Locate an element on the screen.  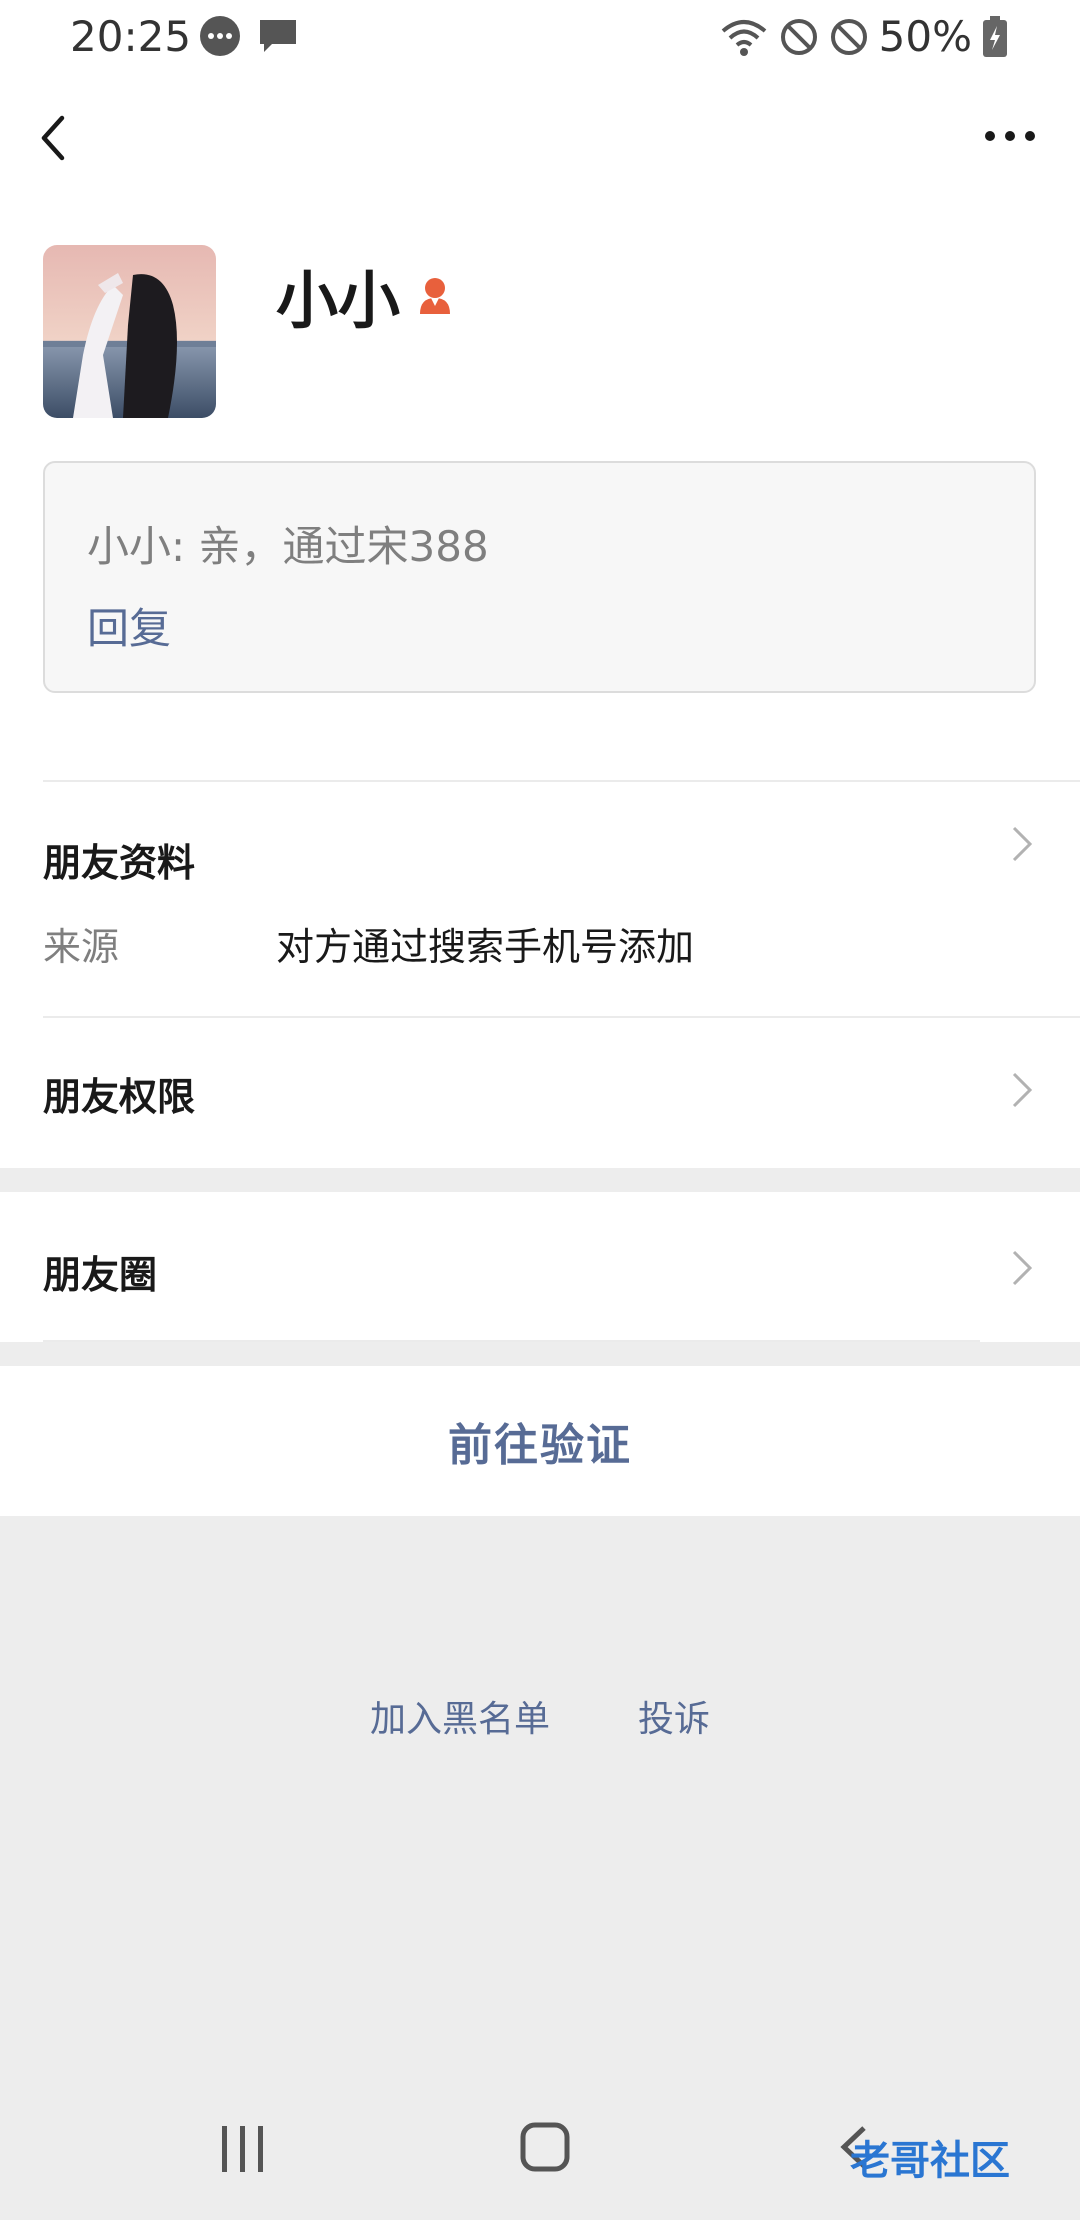
wifi-icon is located at coordinates (743, 37).